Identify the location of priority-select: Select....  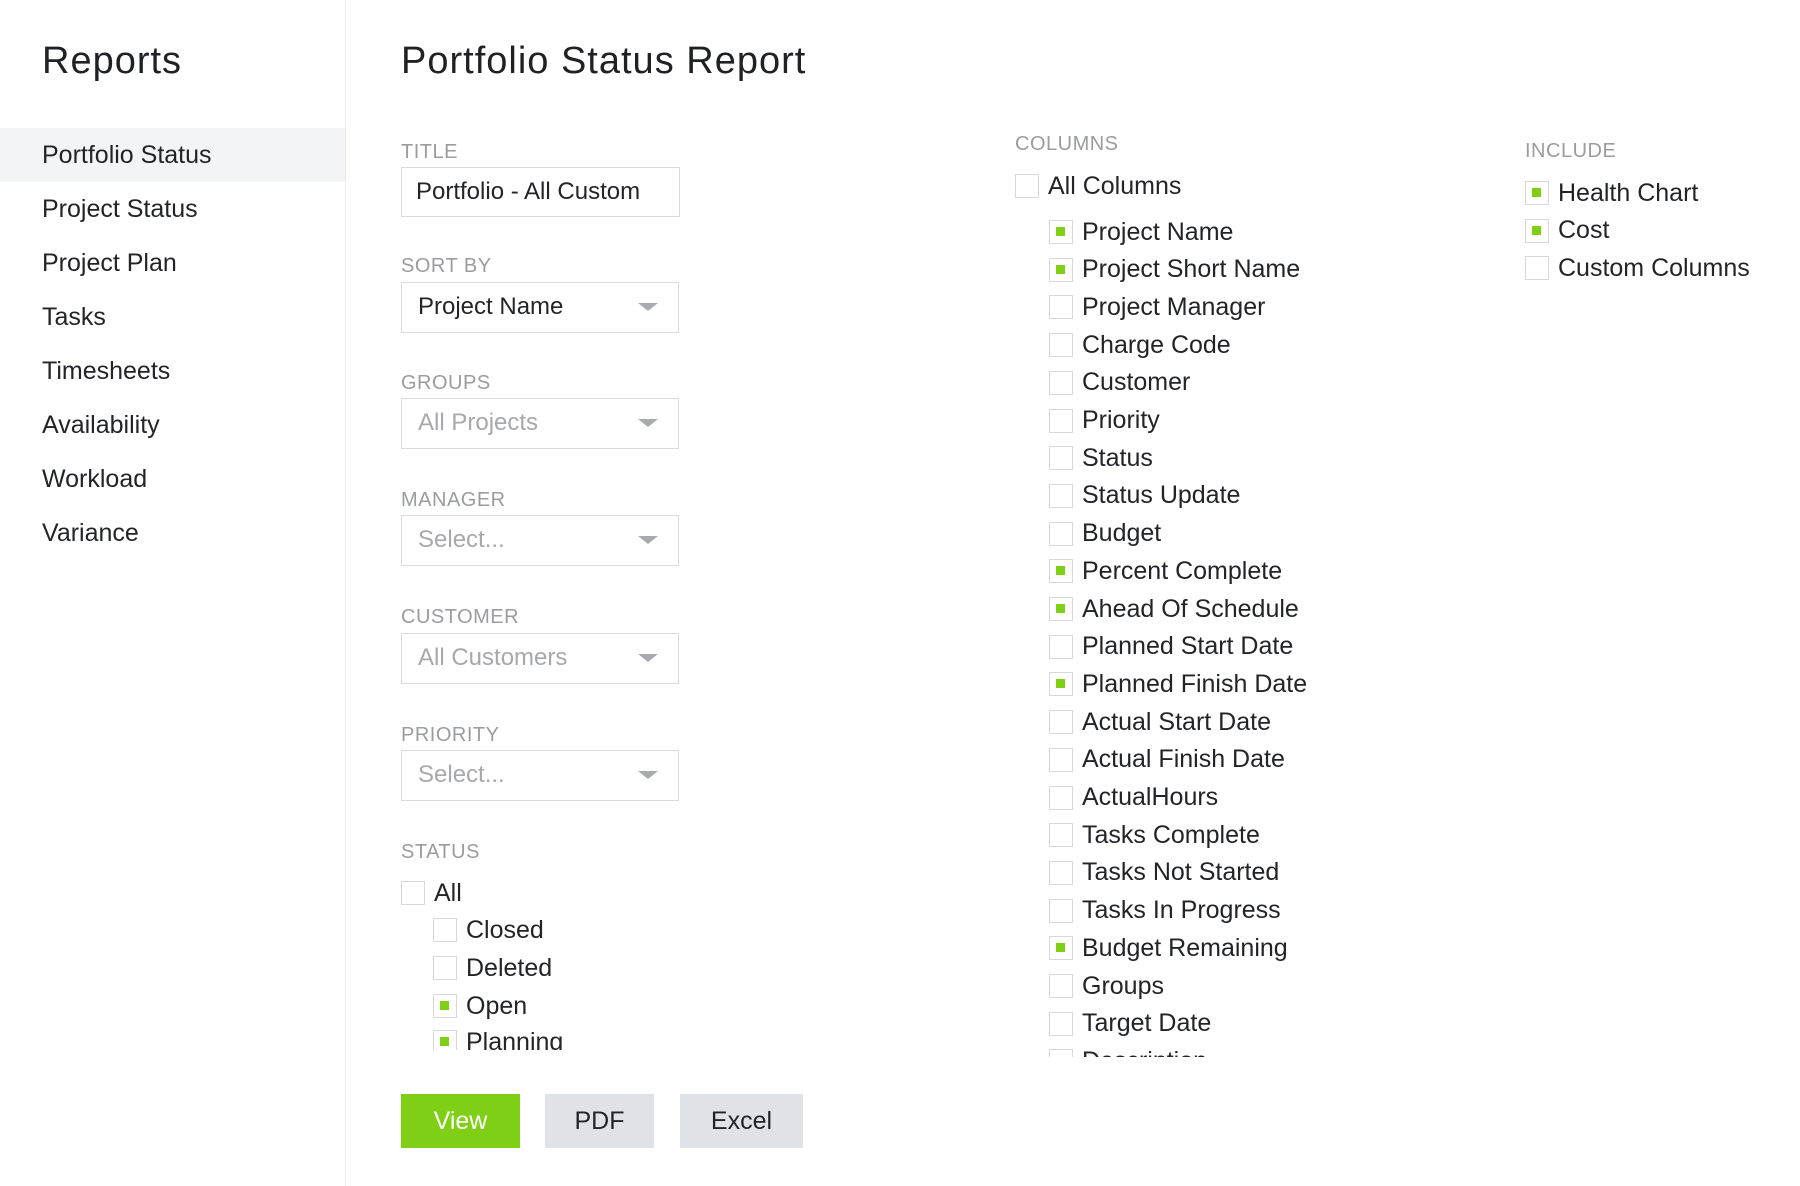
(540, 775).